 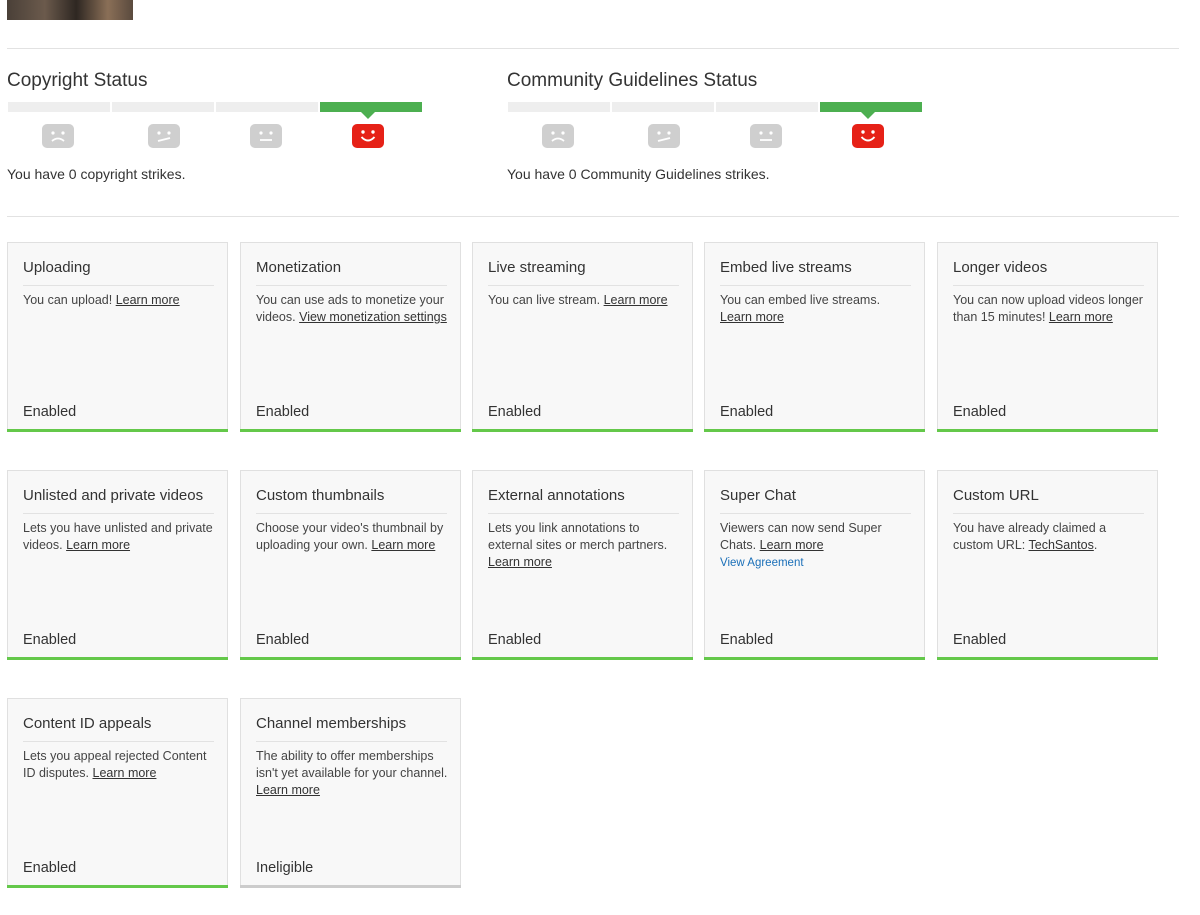 What do you see at coordinates (638, 174) in the screenshot?
I see `community-strikes-text: You have 0 Community Guidelines strikes.` at bounding box center [638, 174].